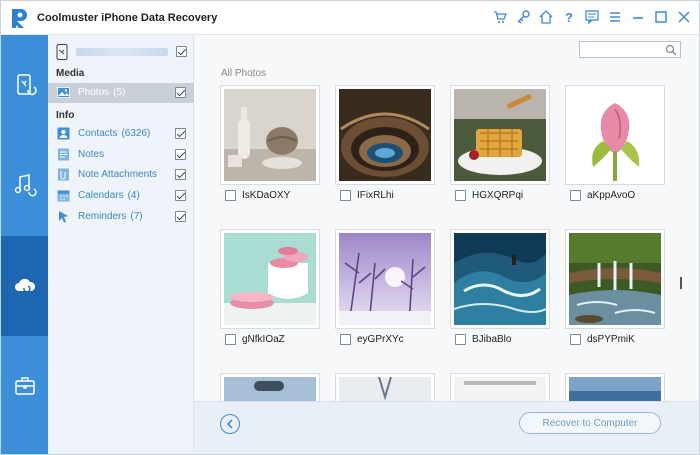 This screenshot has width=700, height=455. I want to click on note-attachments-checkbox, so click(180, 174).